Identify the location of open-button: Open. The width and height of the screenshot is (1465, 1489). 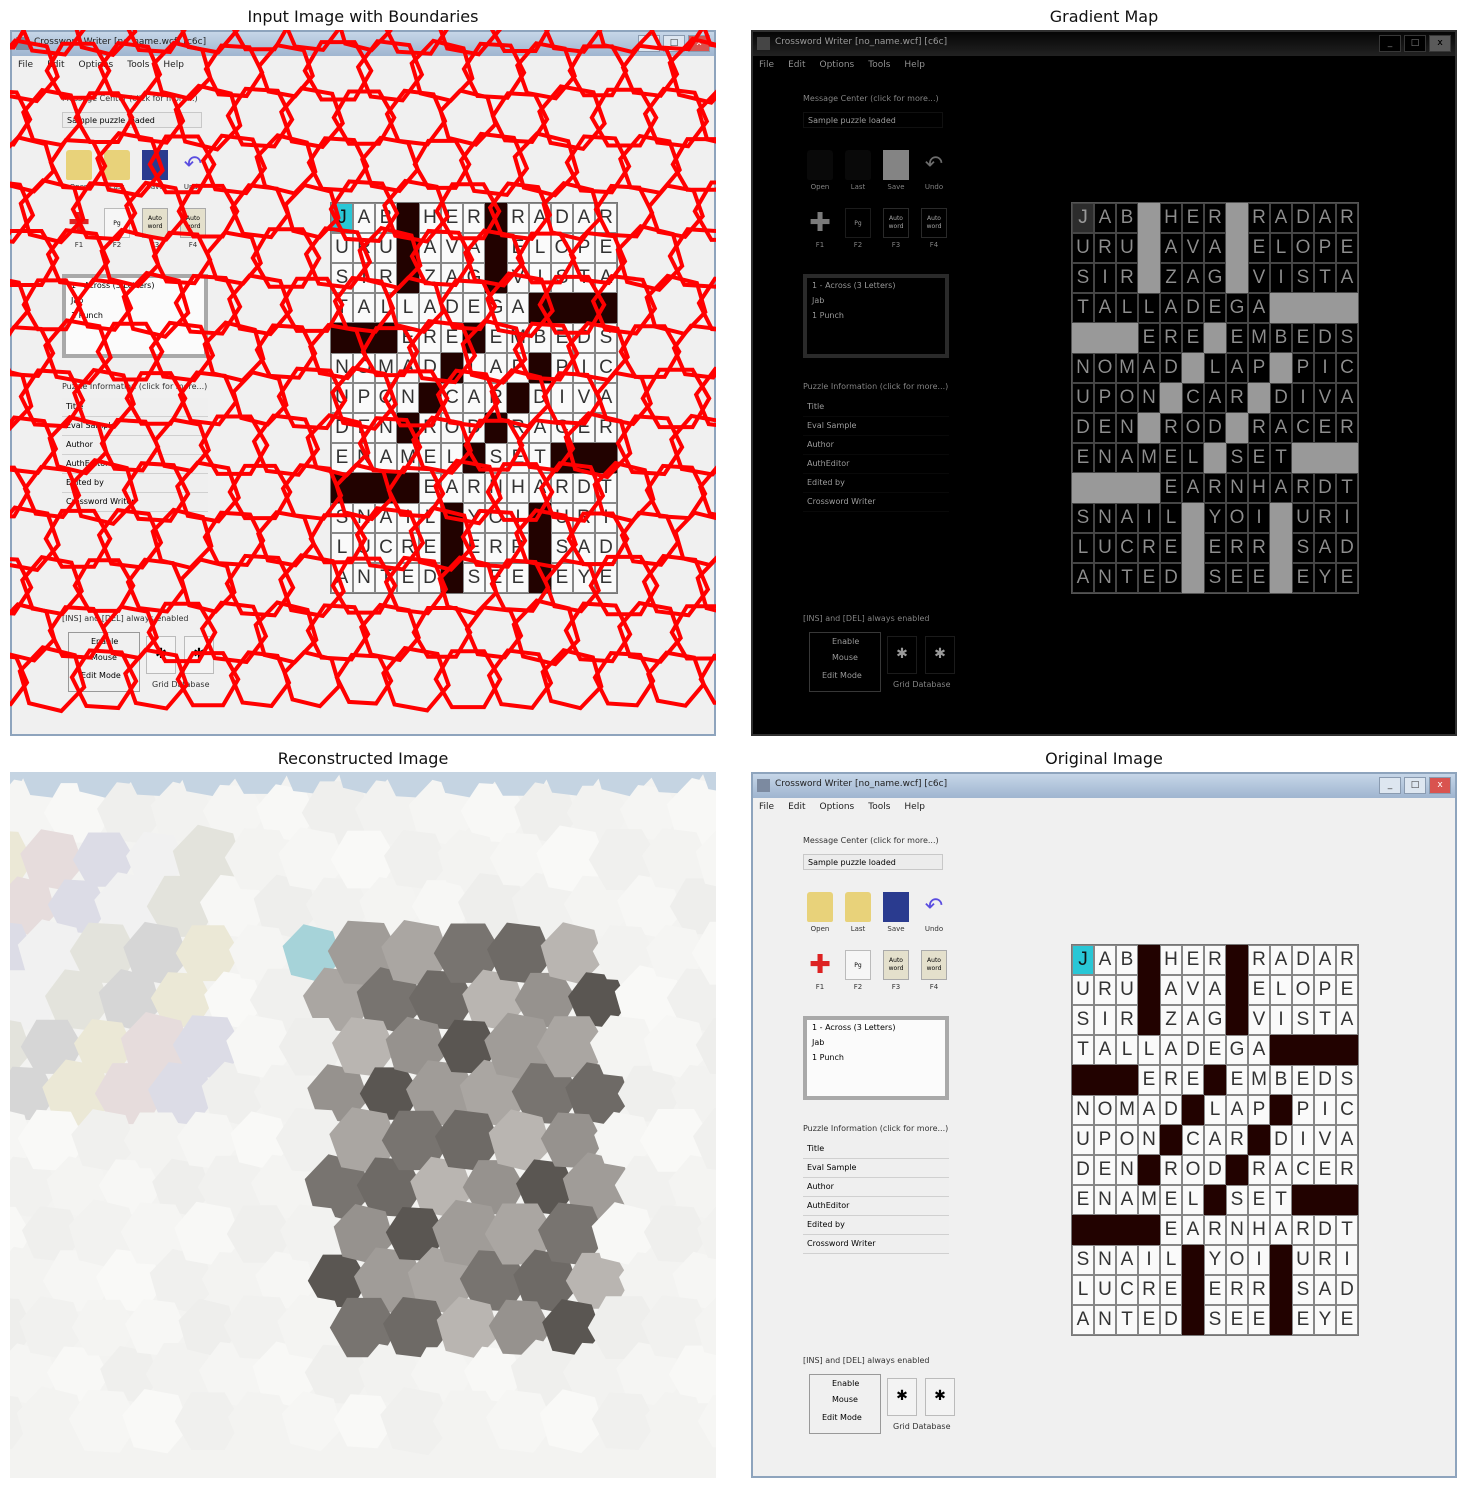
(820, 172).